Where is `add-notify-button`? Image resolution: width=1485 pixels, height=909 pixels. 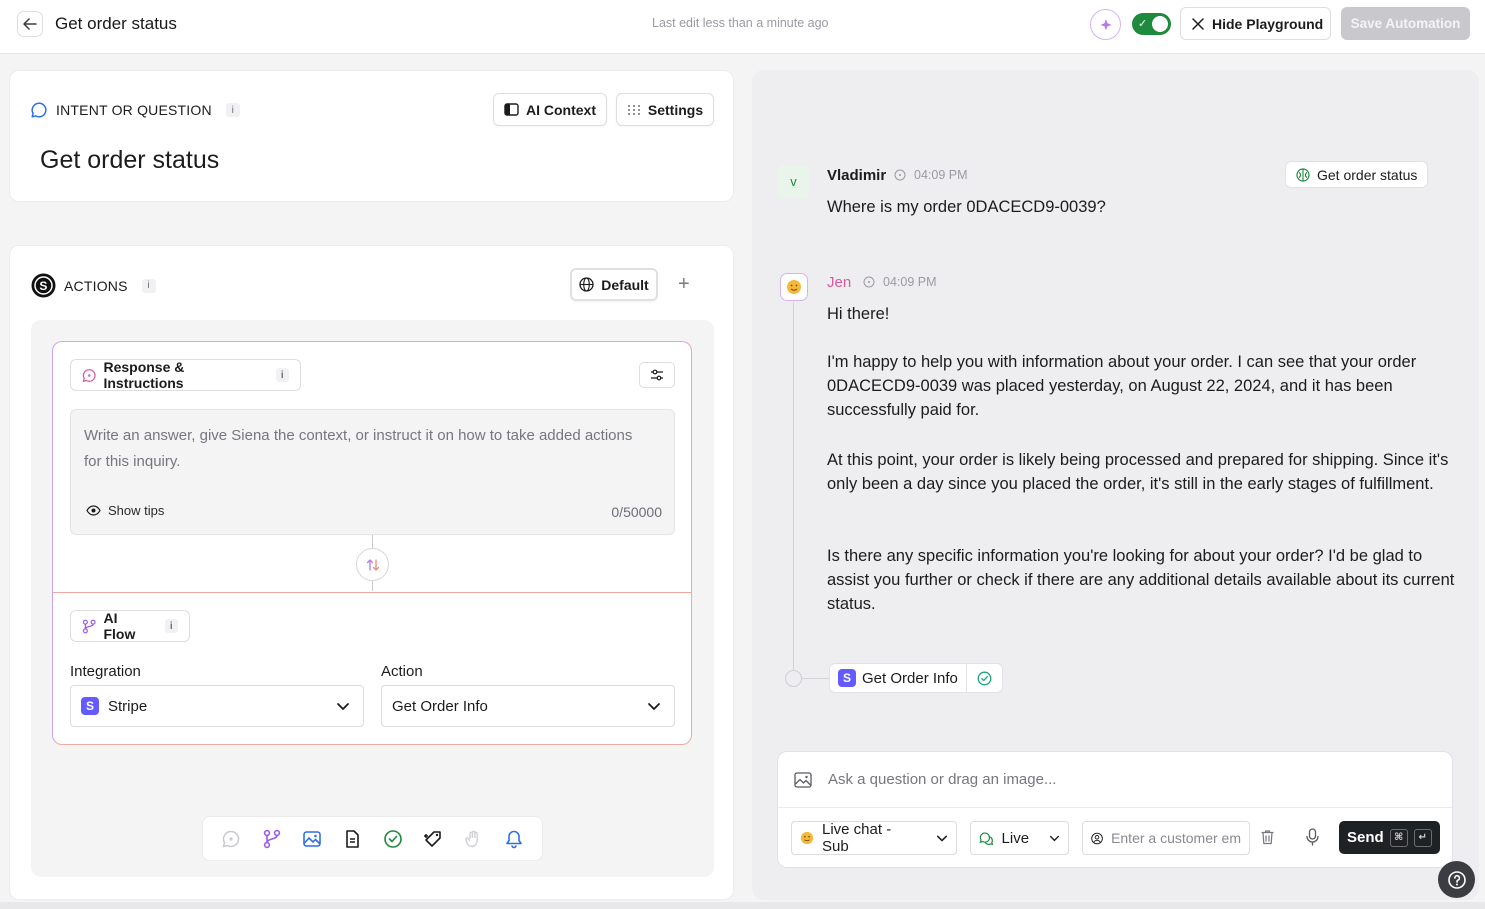 add-notify-button is located at coordinates (514, 839).